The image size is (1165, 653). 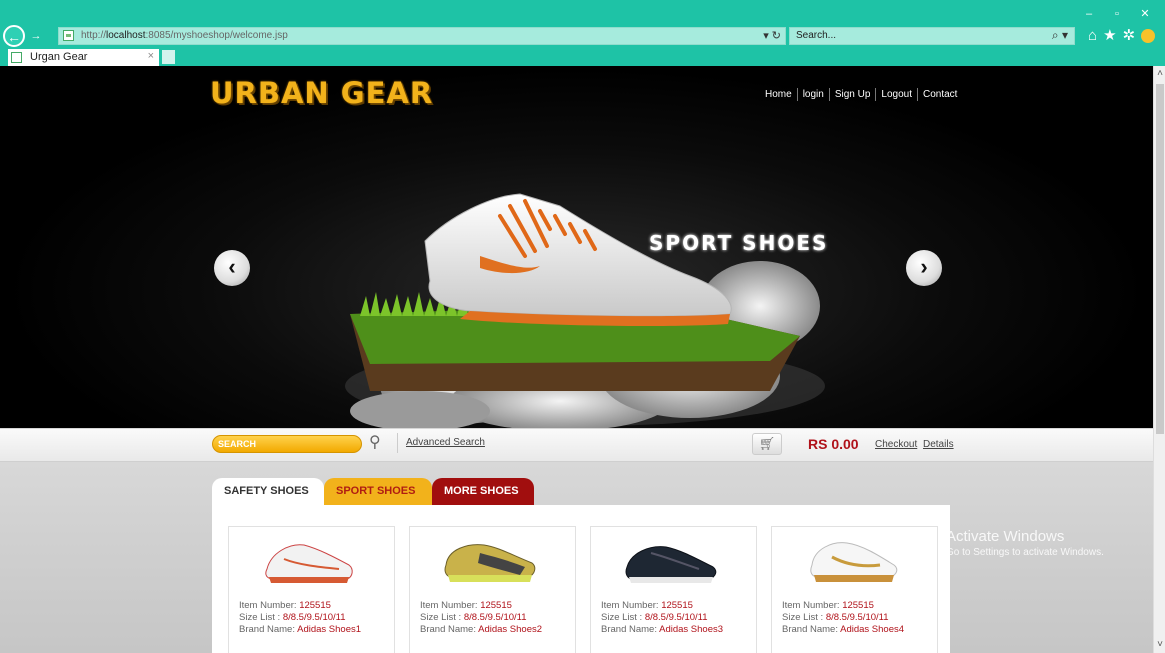 I want to click on close-tab-icon: ×, so click(x=151, y=56).